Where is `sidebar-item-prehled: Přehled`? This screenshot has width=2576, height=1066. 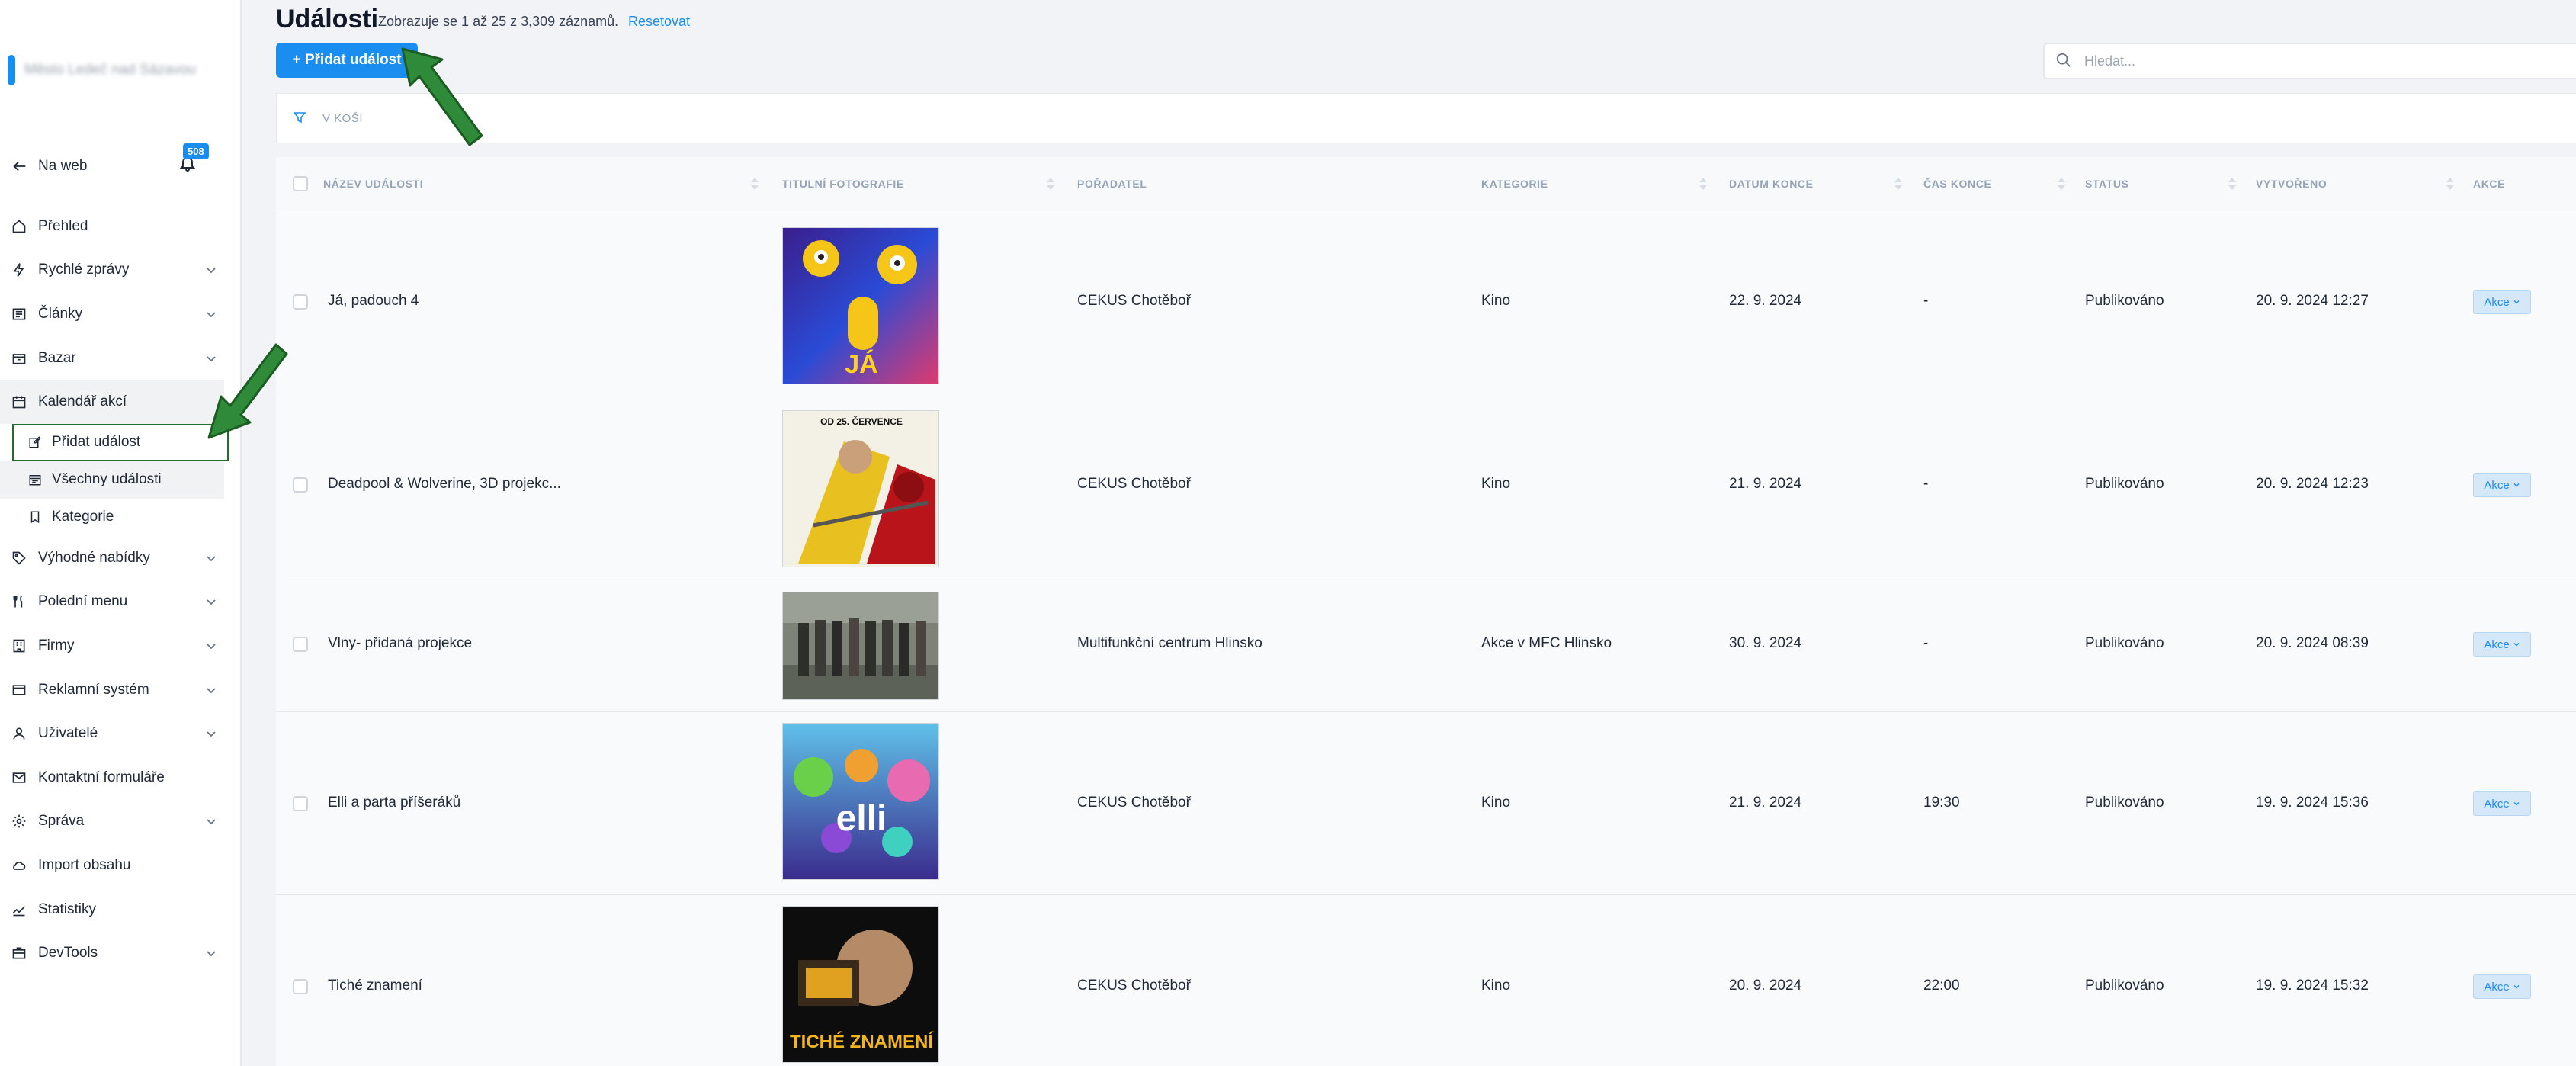
sidebar-item-prehled: Přehled is located at coordinates (121, 226).